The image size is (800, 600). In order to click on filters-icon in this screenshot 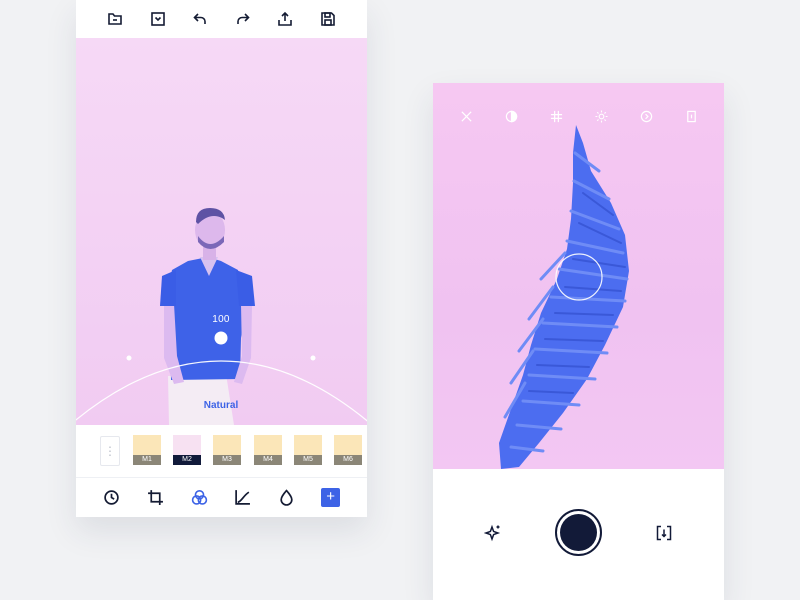, I will do `click(199, 498)`.